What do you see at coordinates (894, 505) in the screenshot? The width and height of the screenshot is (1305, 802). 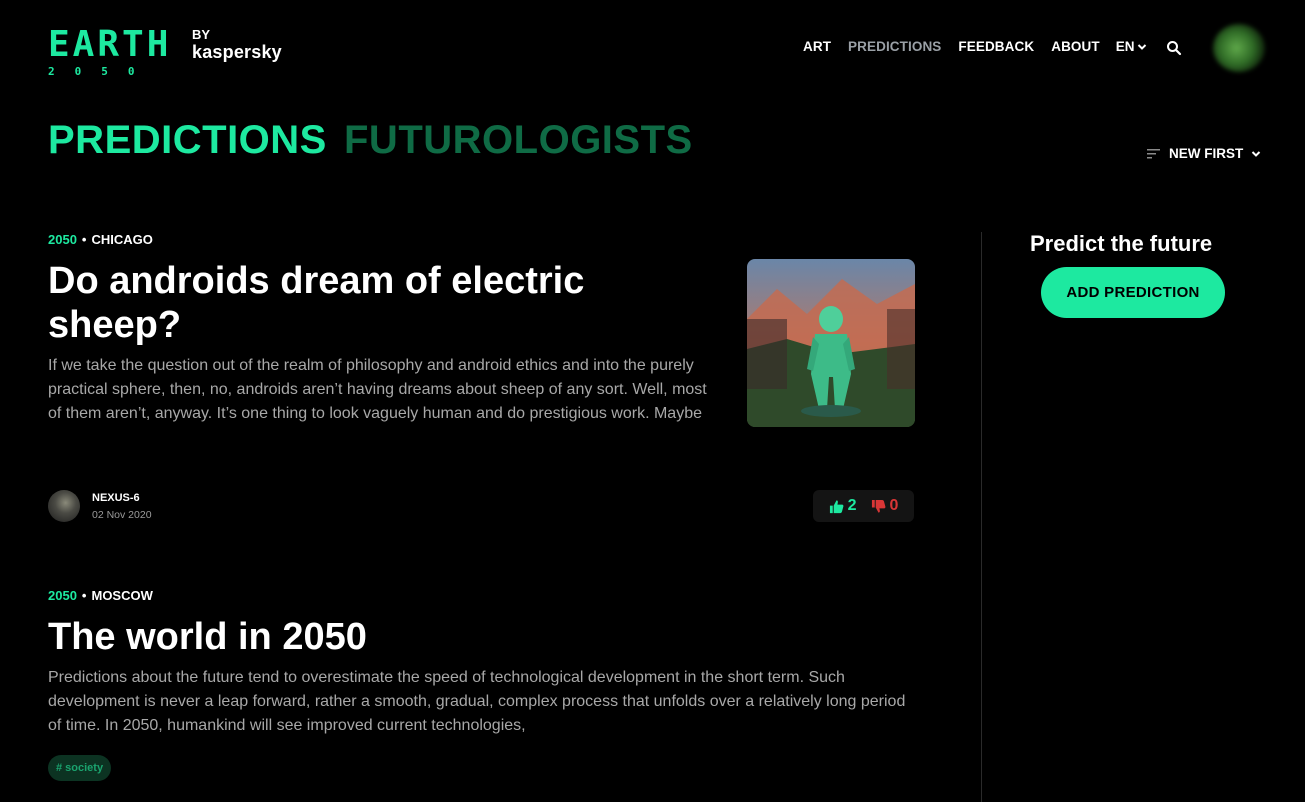 I see `dislike-count: 0` at bounding box center [894, 505].